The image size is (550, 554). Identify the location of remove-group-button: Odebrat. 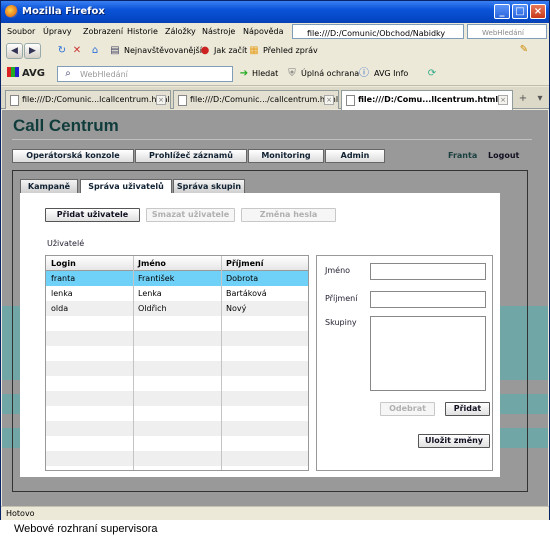
(407, 409).